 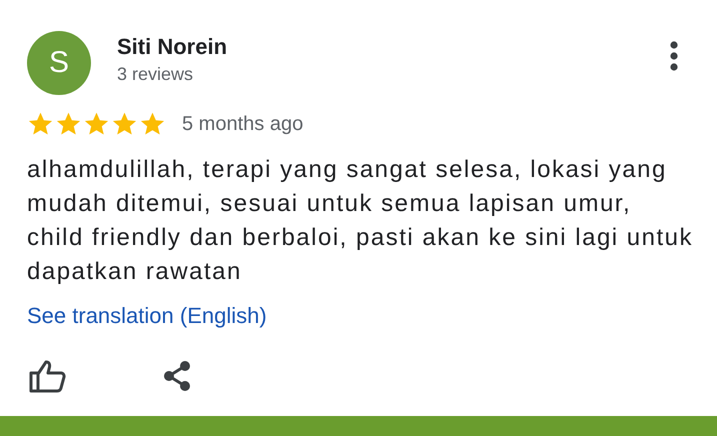 I want to click on review-count: 3 reviews, so click(x=155, y=74).